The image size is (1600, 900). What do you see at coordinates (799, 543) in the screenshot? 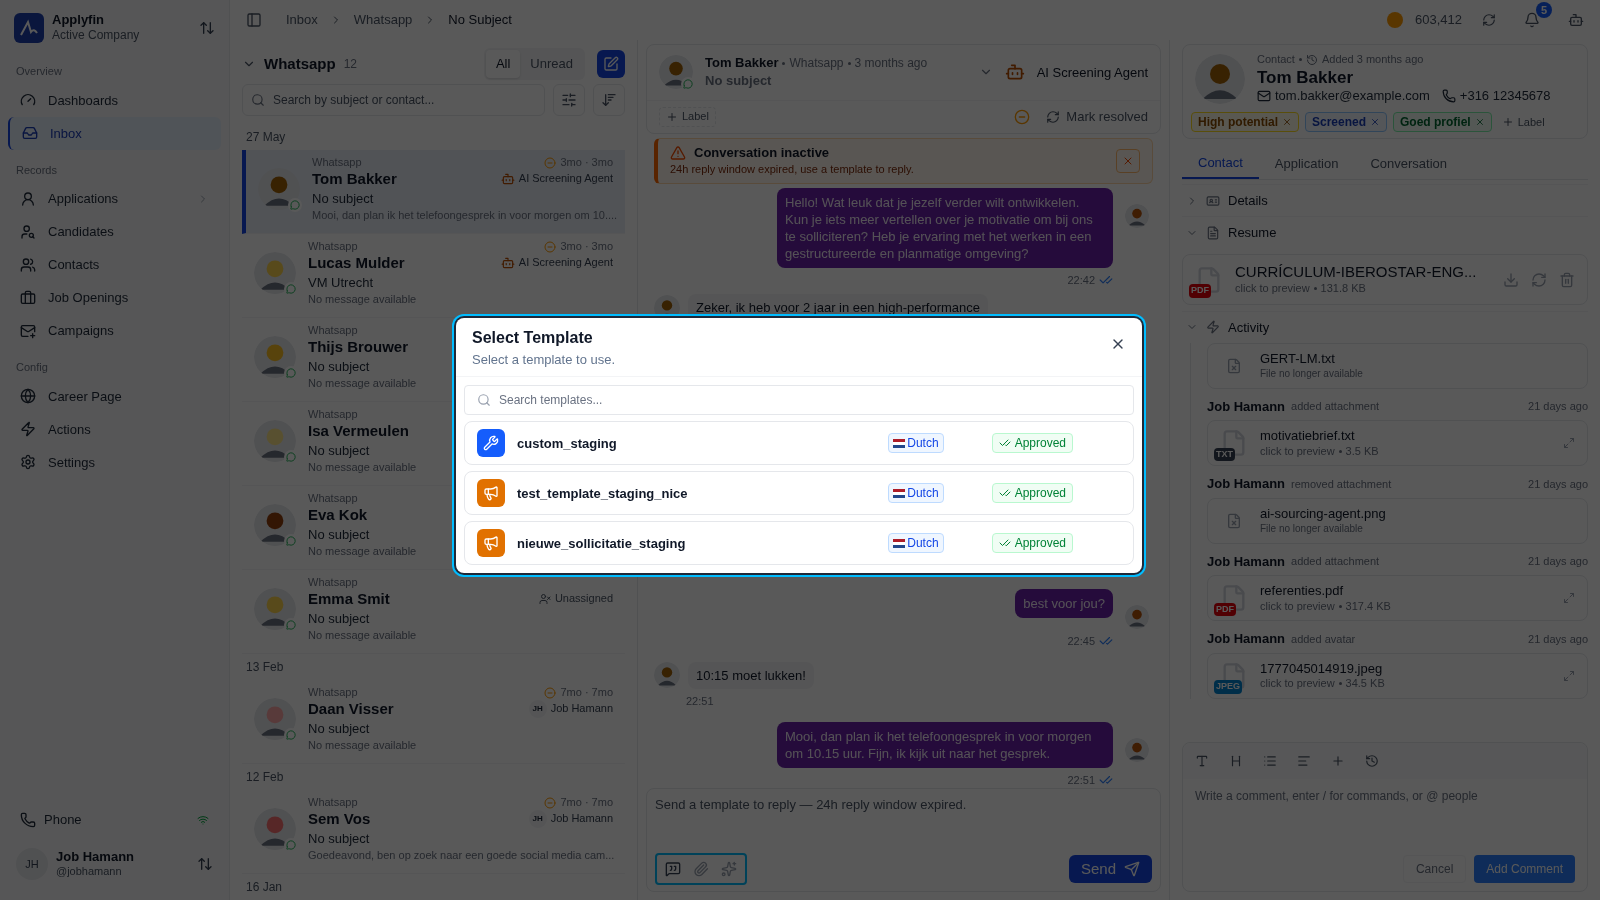
I see `template-item: nieuwe_sollicitatie_staging Dutch Approved` at bounding box center [799, 543].